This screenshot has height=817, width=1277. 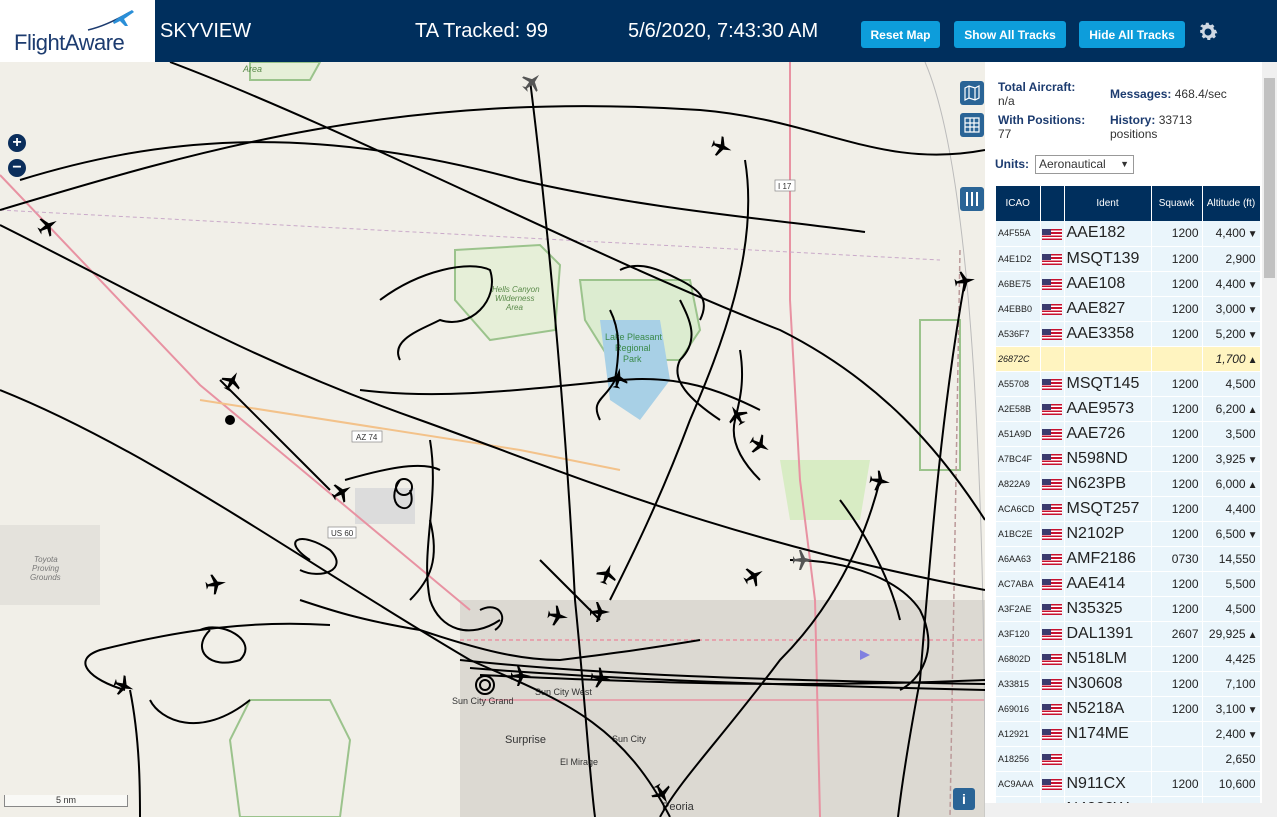 I want to click on table-row: A2E58B AAE9573 1200 6,200 ▲, so click(x=1128, y=409).